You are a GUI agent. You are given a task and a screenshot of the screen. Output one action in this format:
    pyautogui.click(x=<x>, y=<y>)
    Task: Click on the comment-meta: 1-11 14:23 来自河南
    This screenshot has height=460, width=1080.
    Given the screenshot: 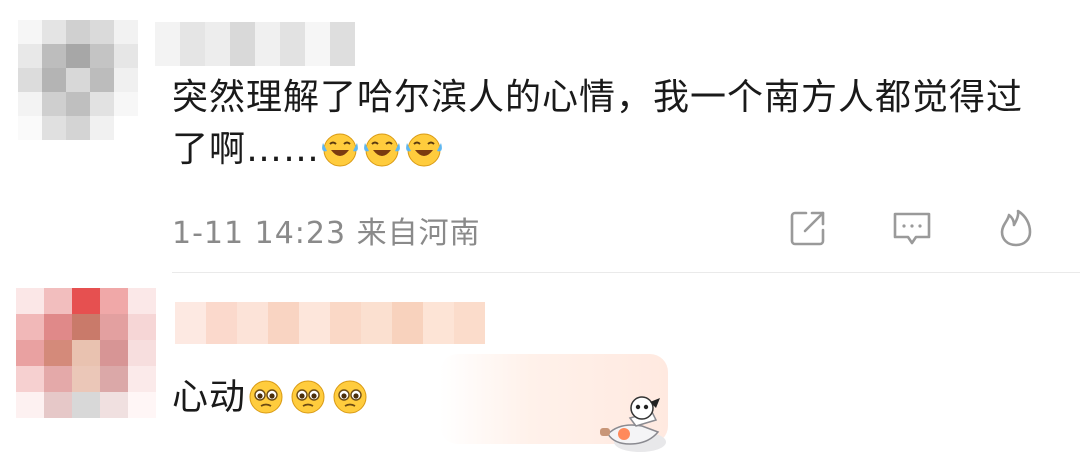 What is the action you would take?
    pyautogui.click(x=326, y=230)
    